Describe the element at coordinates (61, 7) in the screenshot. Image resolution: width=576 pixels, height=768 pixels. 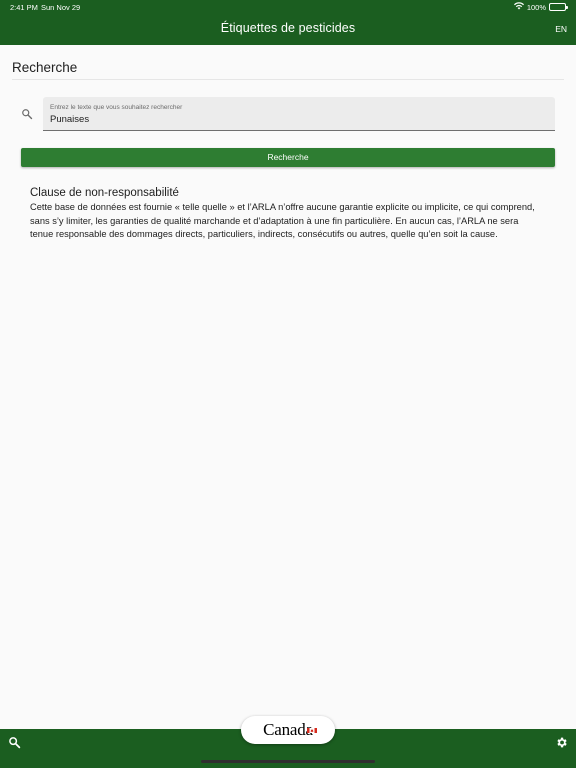
I see `status-date: Sun Nov 29` at that location.